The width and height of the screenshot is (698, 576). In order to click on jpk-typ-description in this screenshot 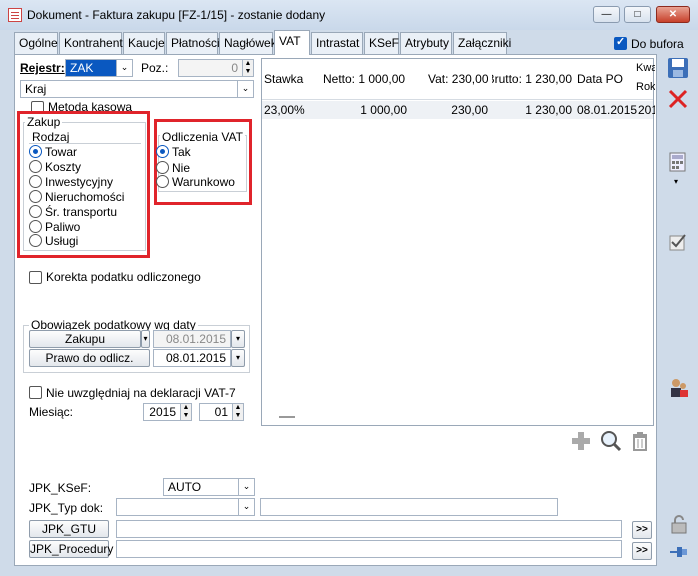, I will do `click(409, 507)`.